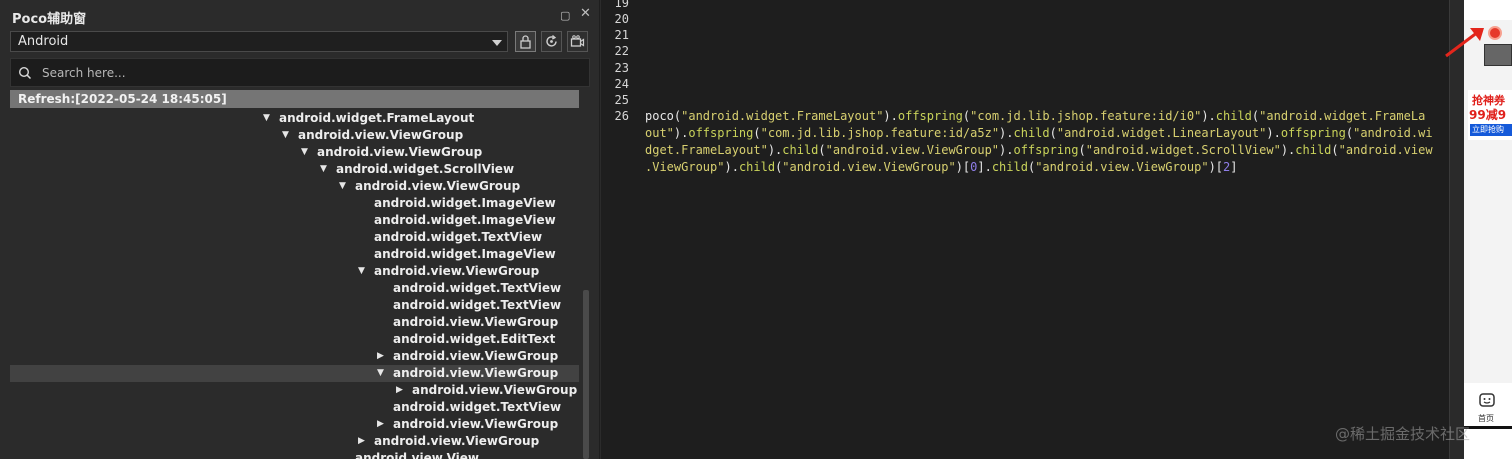 The width and height of the screenshot is (1512, 459). Describe the element at coordinates (122, 99) in the screenshot. I see `refresh-timestamp: Refresh:[2022-05-24 18:45:05]` at that location.